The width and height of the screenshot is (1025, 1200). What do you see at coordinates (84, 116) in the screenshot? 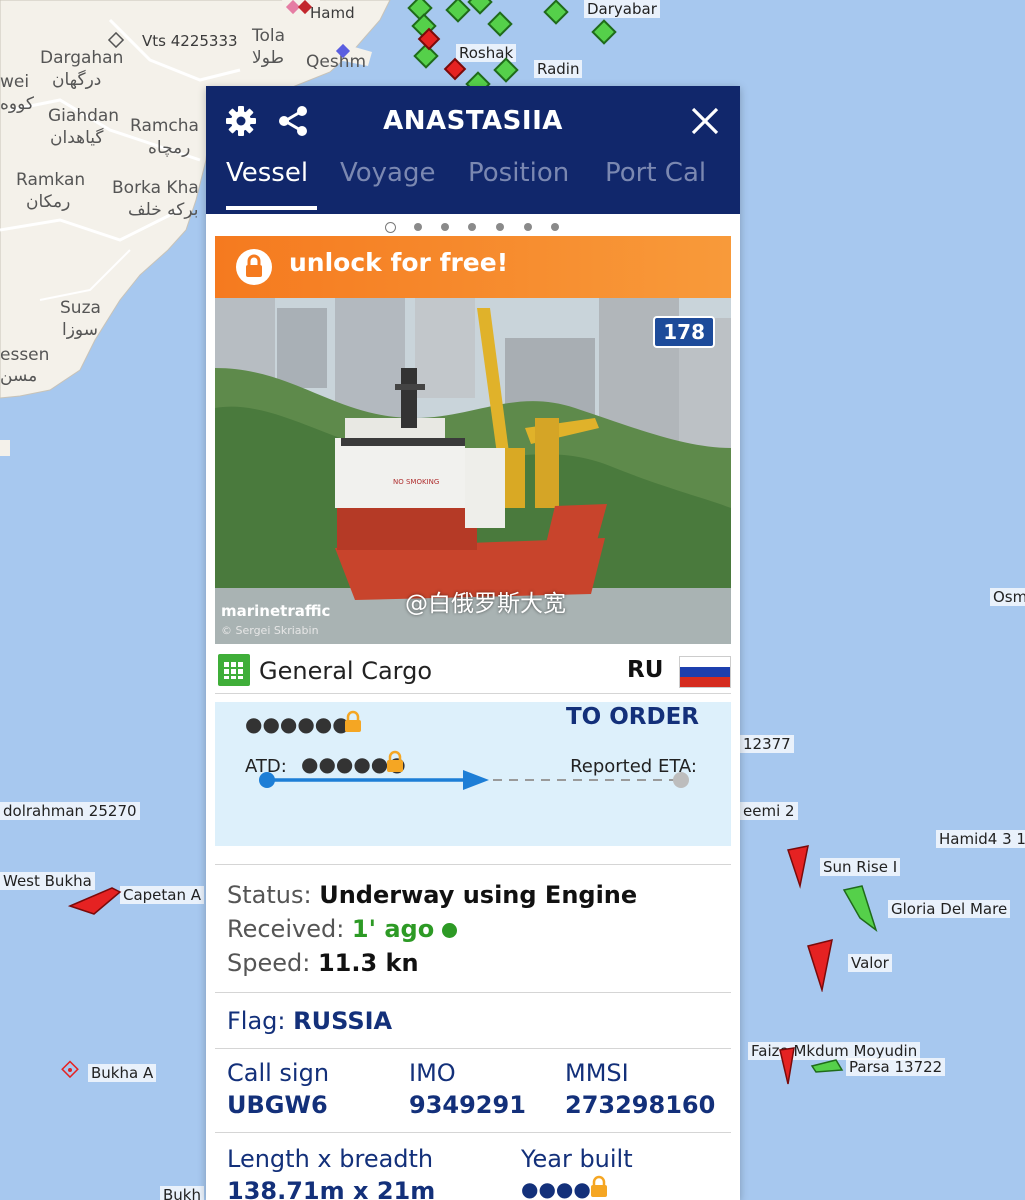
I see `map-label-giahdan: Giahdan` at bounding box center [84, 116].